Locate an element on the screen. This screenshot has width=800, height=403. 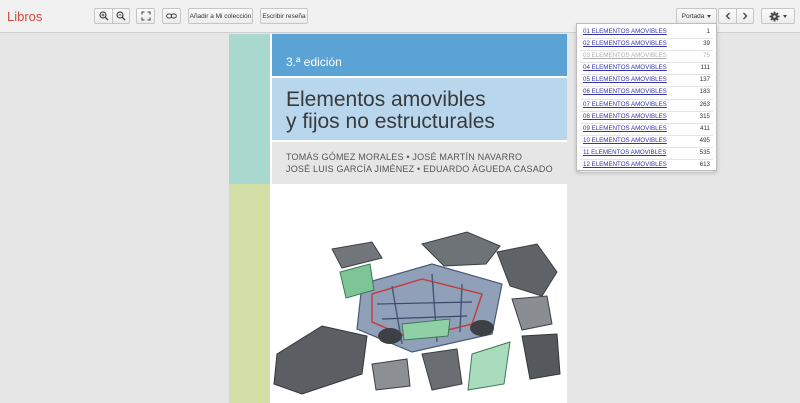
toc-item: 11 ELEMENTOS AMOVIBLES 535 is located at coordinates (646, 154).